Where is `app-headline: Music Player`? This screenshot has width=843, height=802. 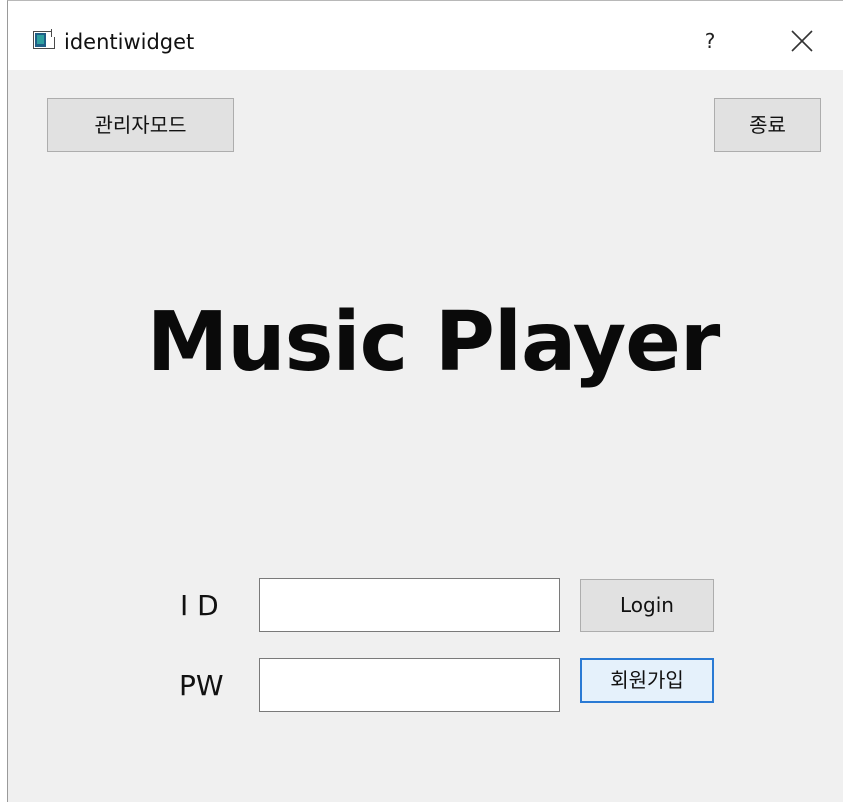
app-headline: Music Player is located at coordinates (433, 342).